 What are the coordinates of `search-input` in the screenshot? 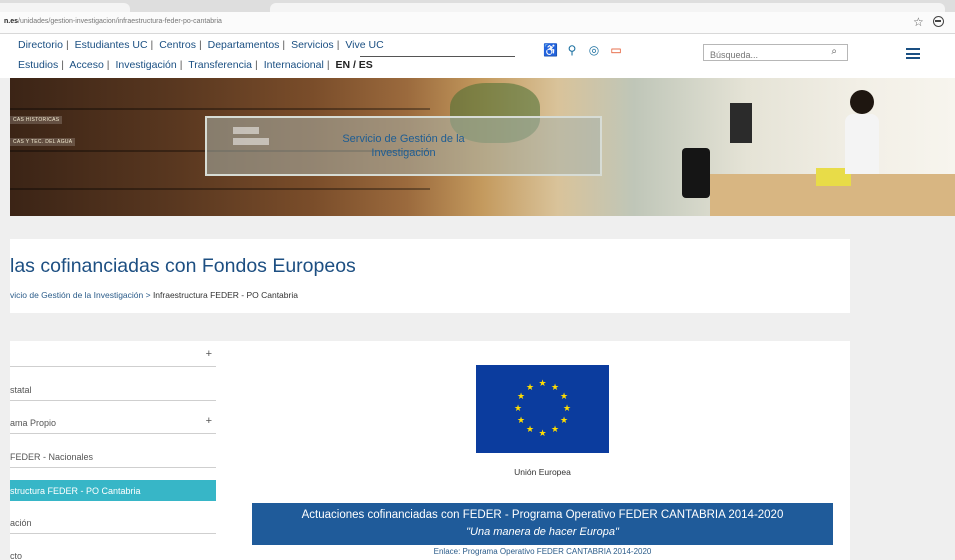 It's located at (759, 55).